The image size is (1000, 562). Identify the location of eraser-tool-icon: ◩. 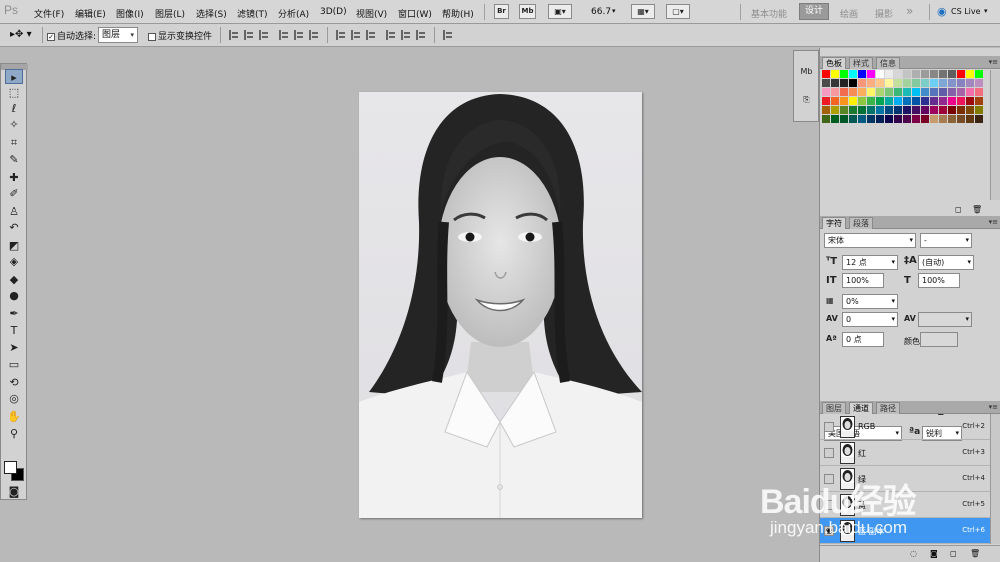
(14, 245).